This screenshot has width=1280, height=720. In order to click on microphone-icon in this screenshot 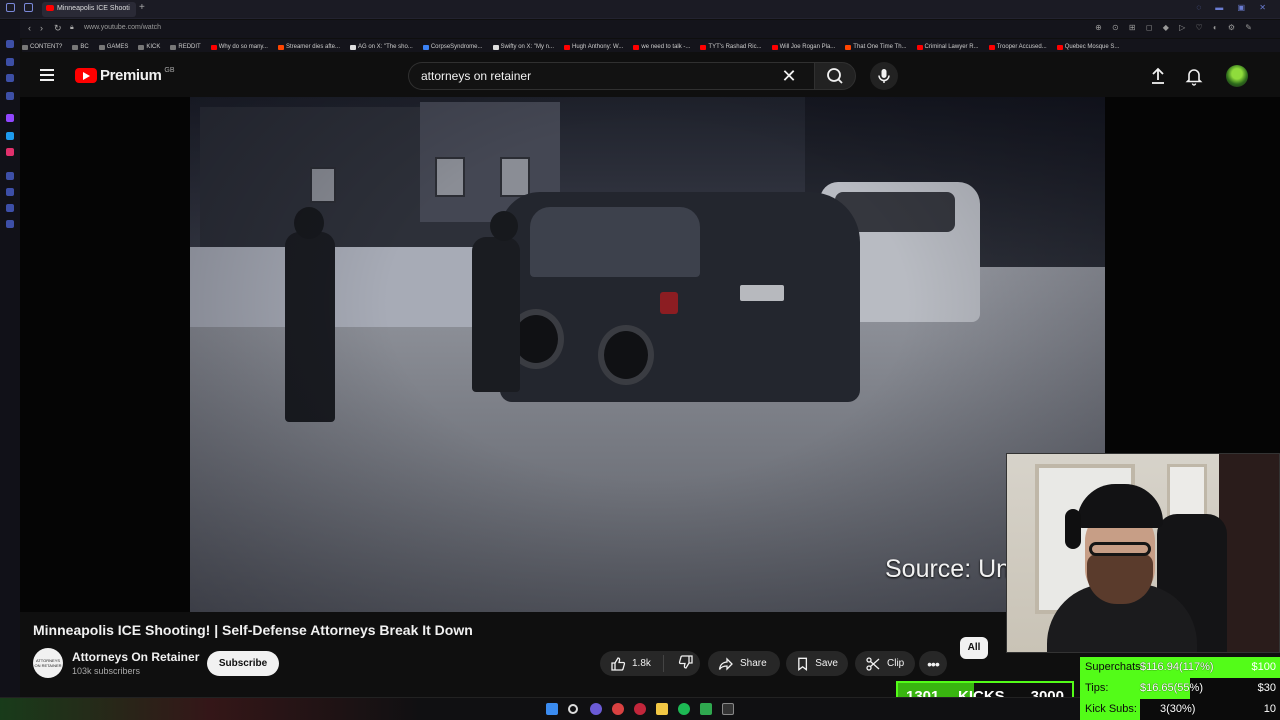, I will do `click(884, 76)`.